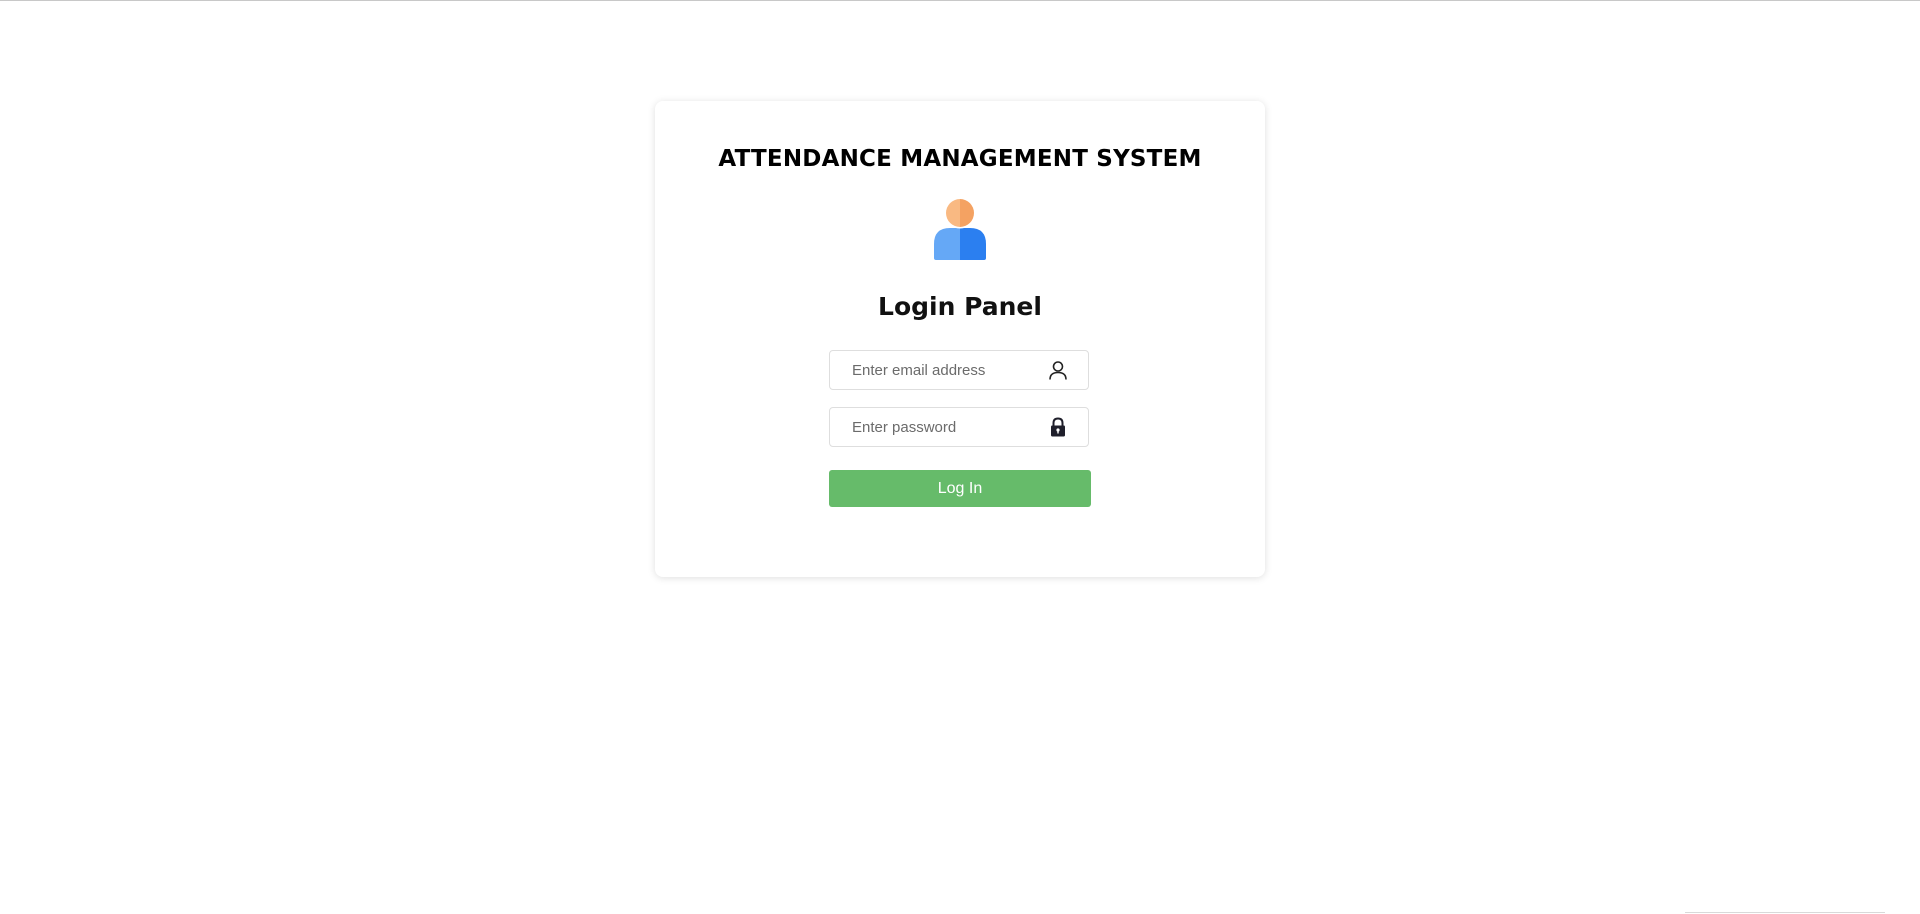 Image resolution: width=1920 pixels, height=914 pixels. What do you see at coordinates (935, 370) in the screenshot?
I see `email-input` at bounding box center [935, 370].